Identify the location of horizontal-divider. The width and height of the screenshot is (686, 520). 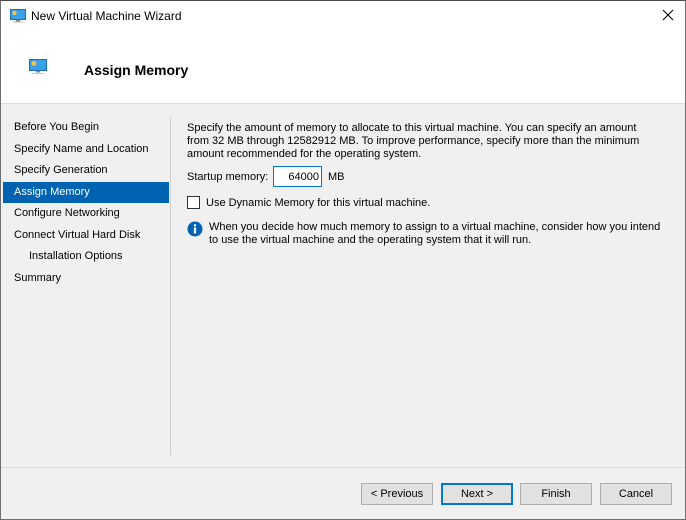
(343, 467).